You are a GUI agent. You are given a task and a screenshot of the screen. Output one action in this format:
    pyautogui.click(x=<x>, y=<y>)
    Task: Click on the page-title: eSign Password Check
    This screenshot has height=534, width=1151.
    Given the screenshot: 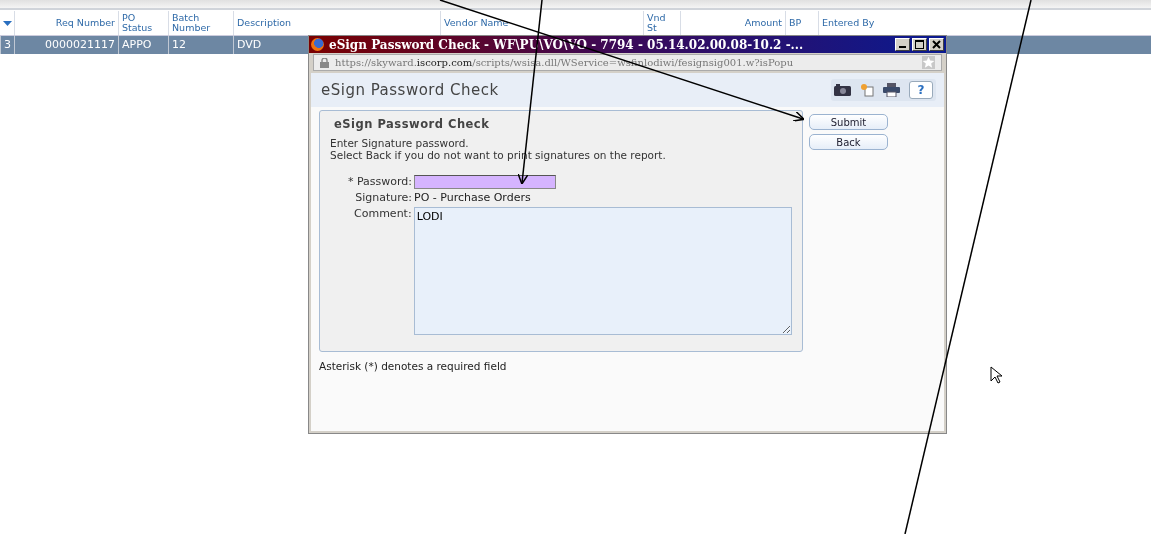 What is the action you would take?
    pyautogui.click(x=410, y=90)
    